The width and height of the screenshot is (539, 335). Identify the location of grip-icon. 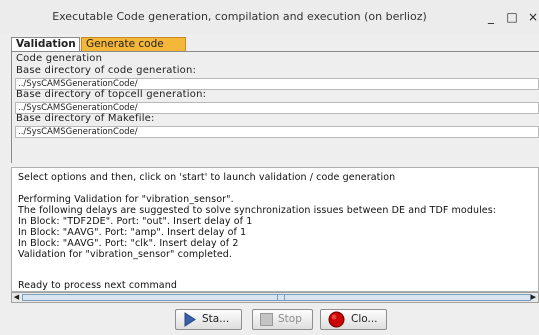
(280, 297).